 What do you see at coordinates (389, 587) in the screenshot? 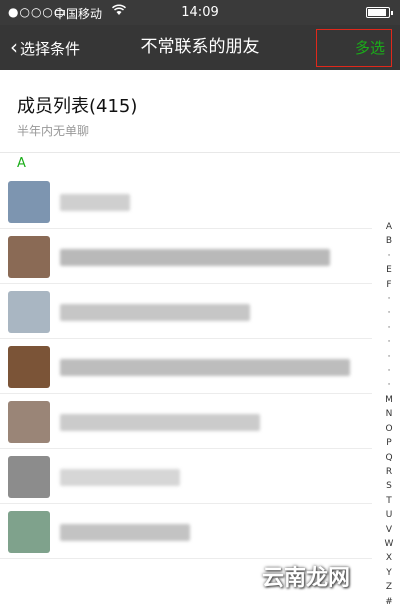
I see `index-letter: Z` at bounding box center [389, 587].